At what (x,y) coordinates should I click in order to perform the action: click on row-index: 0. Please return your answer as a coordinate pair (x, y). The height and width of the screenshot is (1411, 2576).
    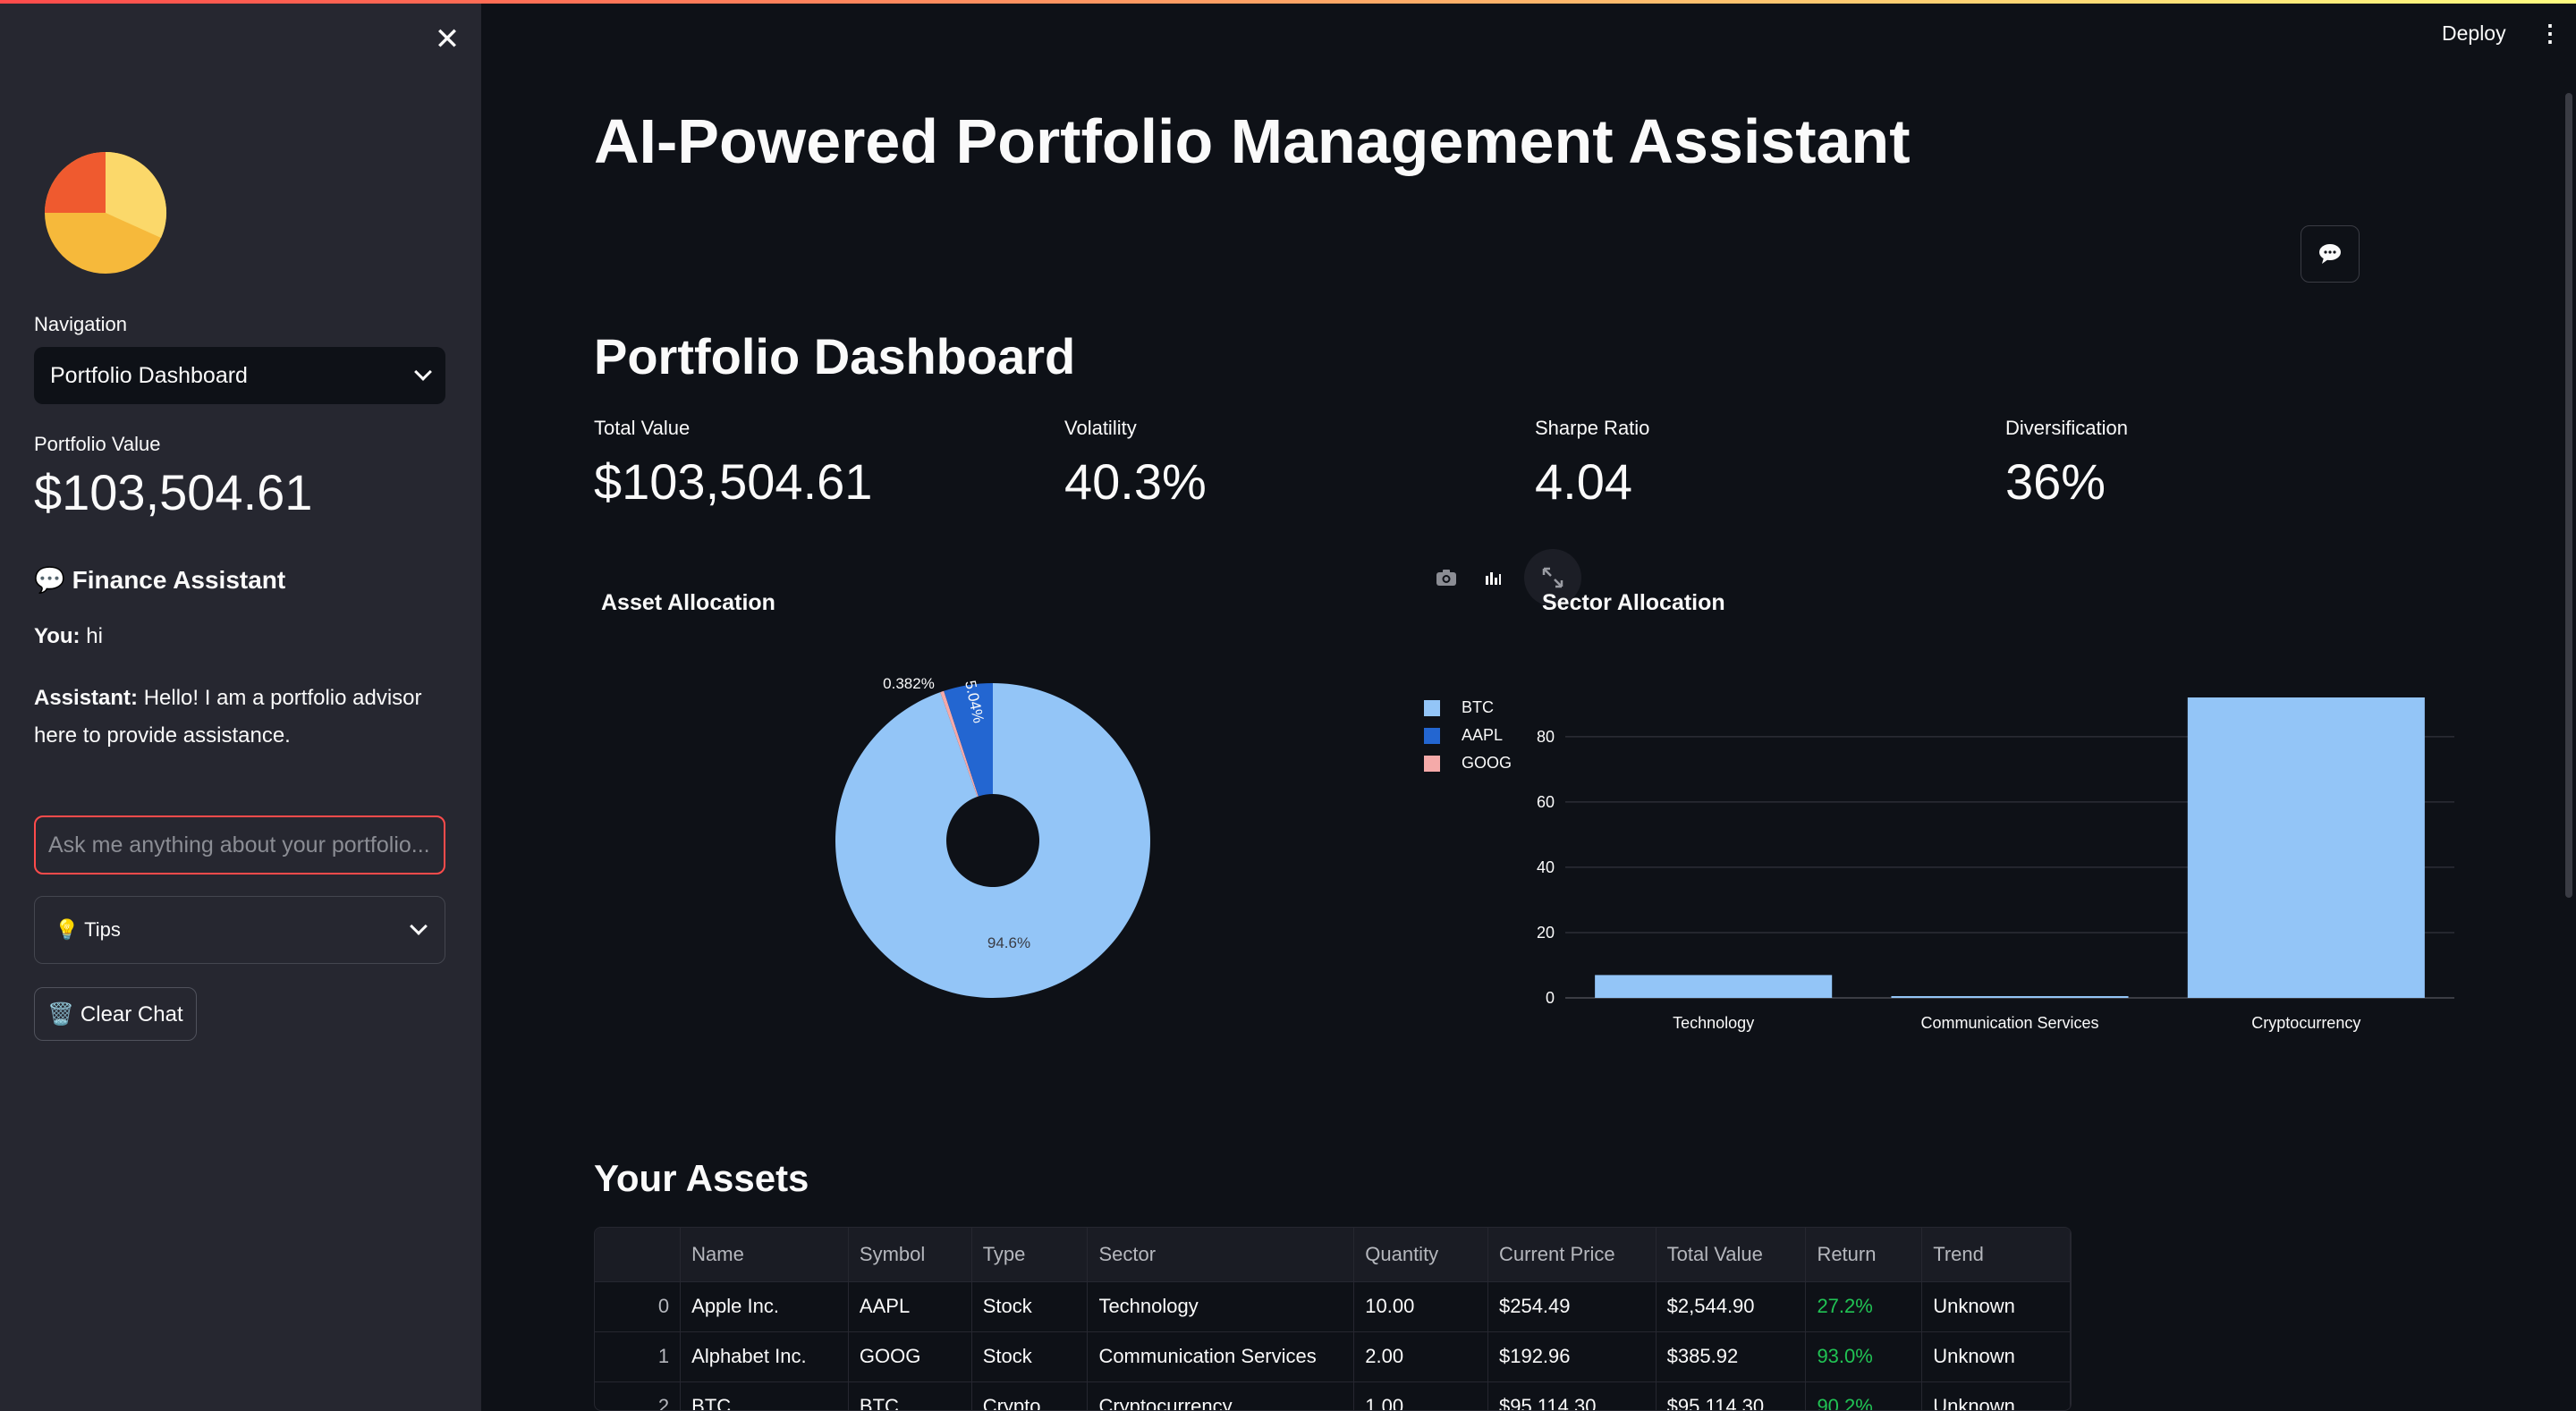
    Looking at the image, I should click on (638, 1306).